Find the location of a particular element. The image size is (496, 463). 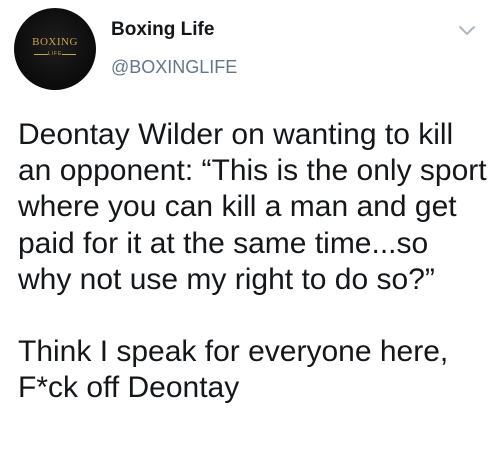

avatar-logo-subtext: LIFE is located at coordinates (55, 54).